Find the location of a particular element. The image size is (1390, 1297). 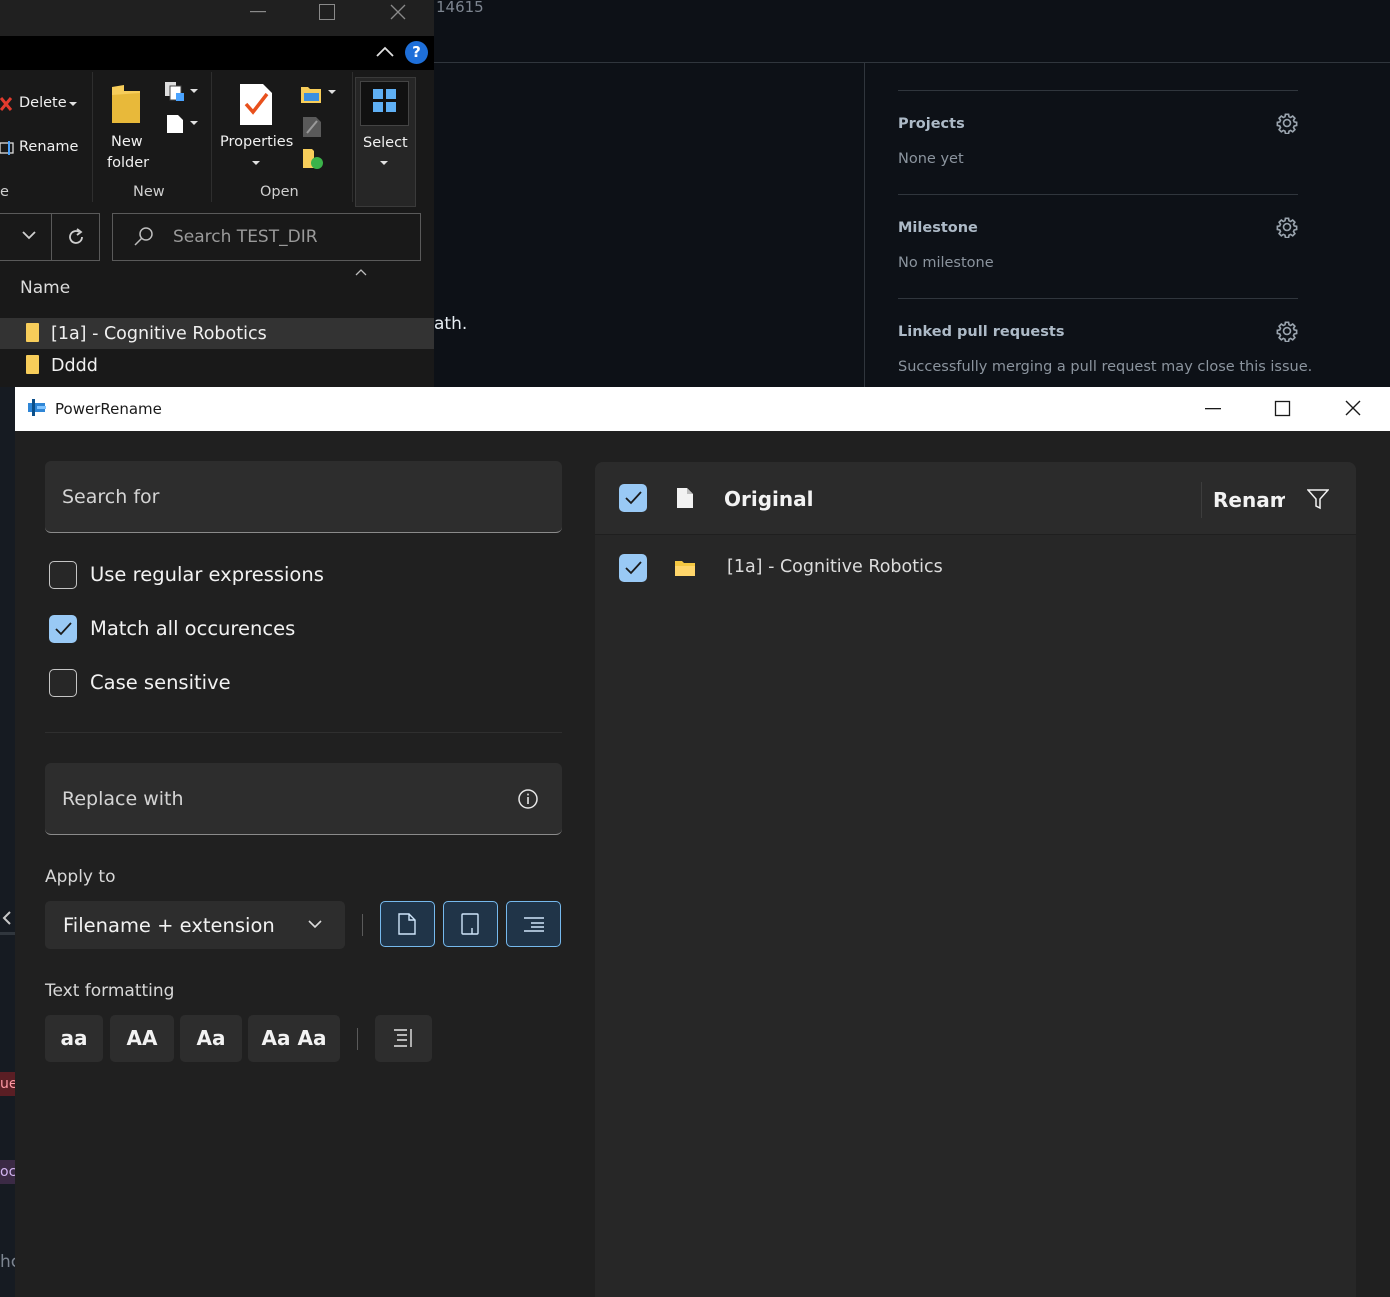

match-all-label: Match all occurences is located at coordinates (192, 628).